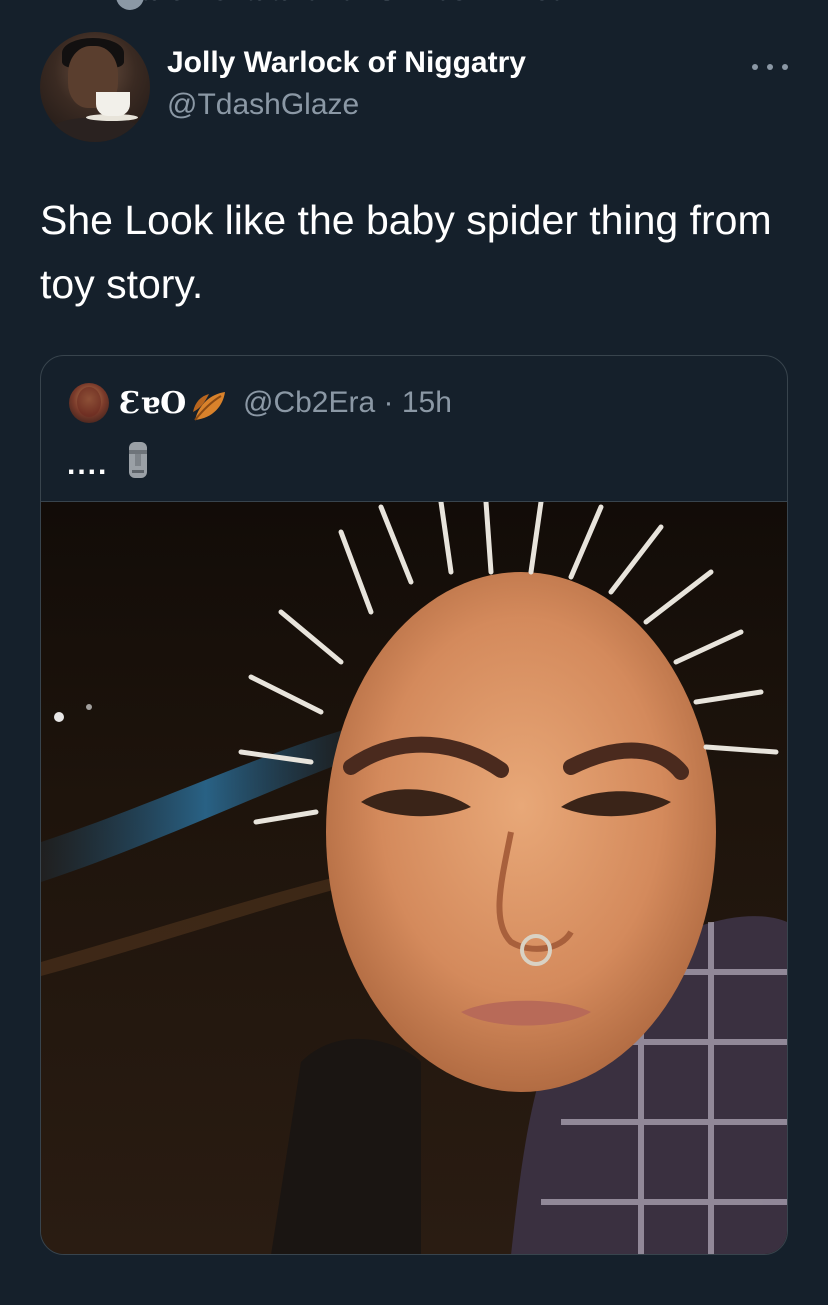 Image resolution: width=828 pixels, height=1305 pixels. Describe the element at coordinates (153, 403) in the screenshot. I see `quoted-author-name: ƐɐO` at that location.